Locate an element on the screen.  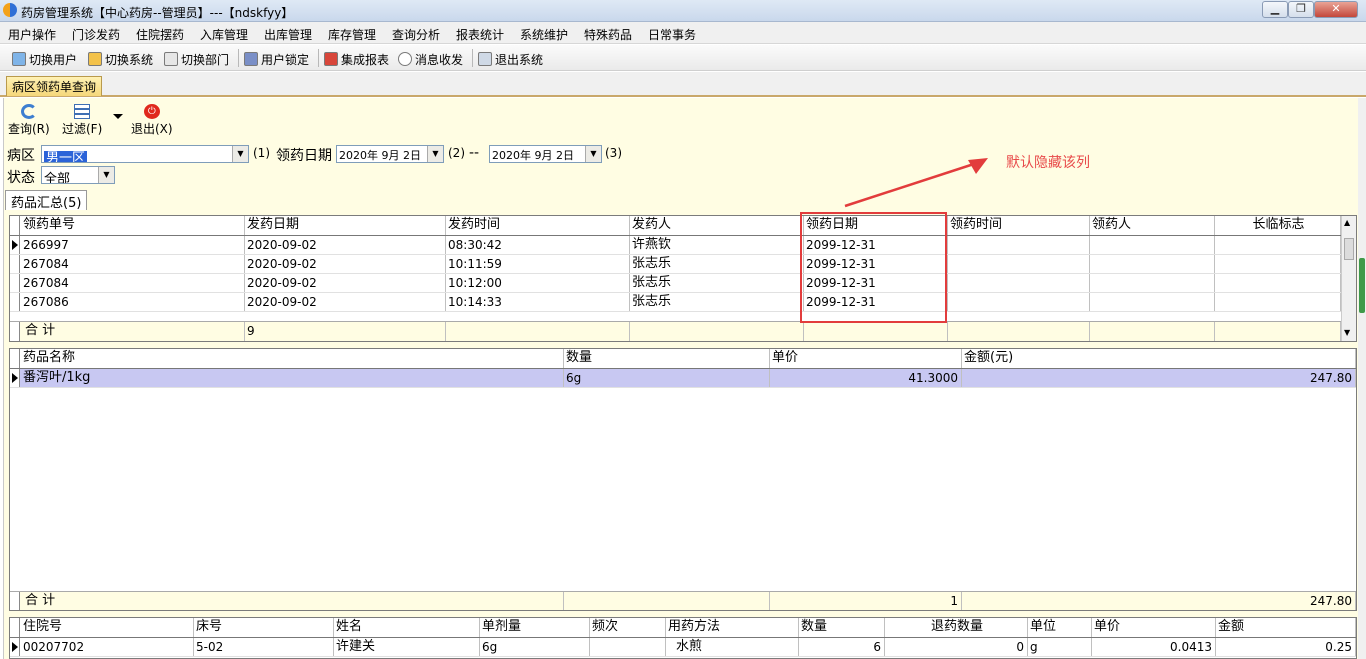
col-unit: 单位 is located at coordinates (1060, 627).